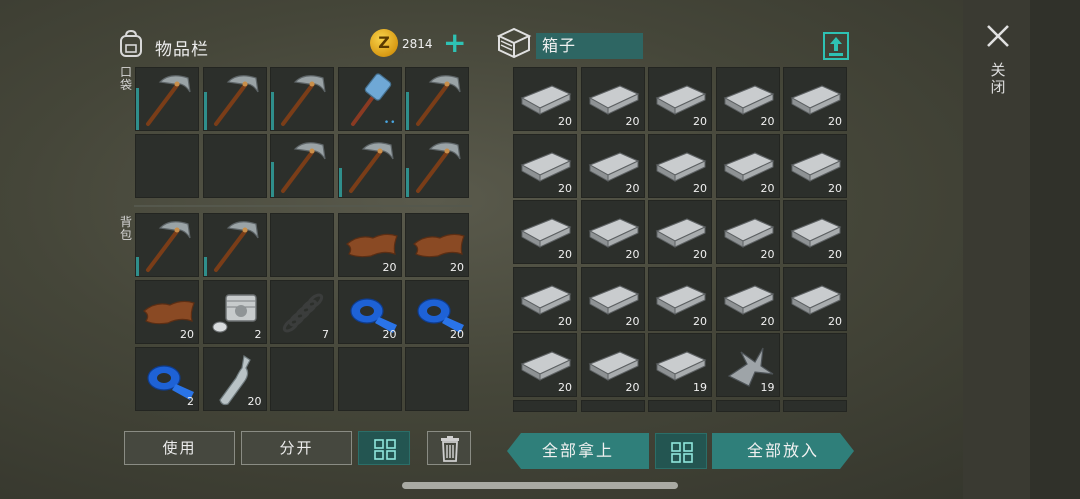  What do you see at coordinates (783, 451) in the screenshot?
I see `put-all-button: 全部放入` at bounding box center [783, 451].